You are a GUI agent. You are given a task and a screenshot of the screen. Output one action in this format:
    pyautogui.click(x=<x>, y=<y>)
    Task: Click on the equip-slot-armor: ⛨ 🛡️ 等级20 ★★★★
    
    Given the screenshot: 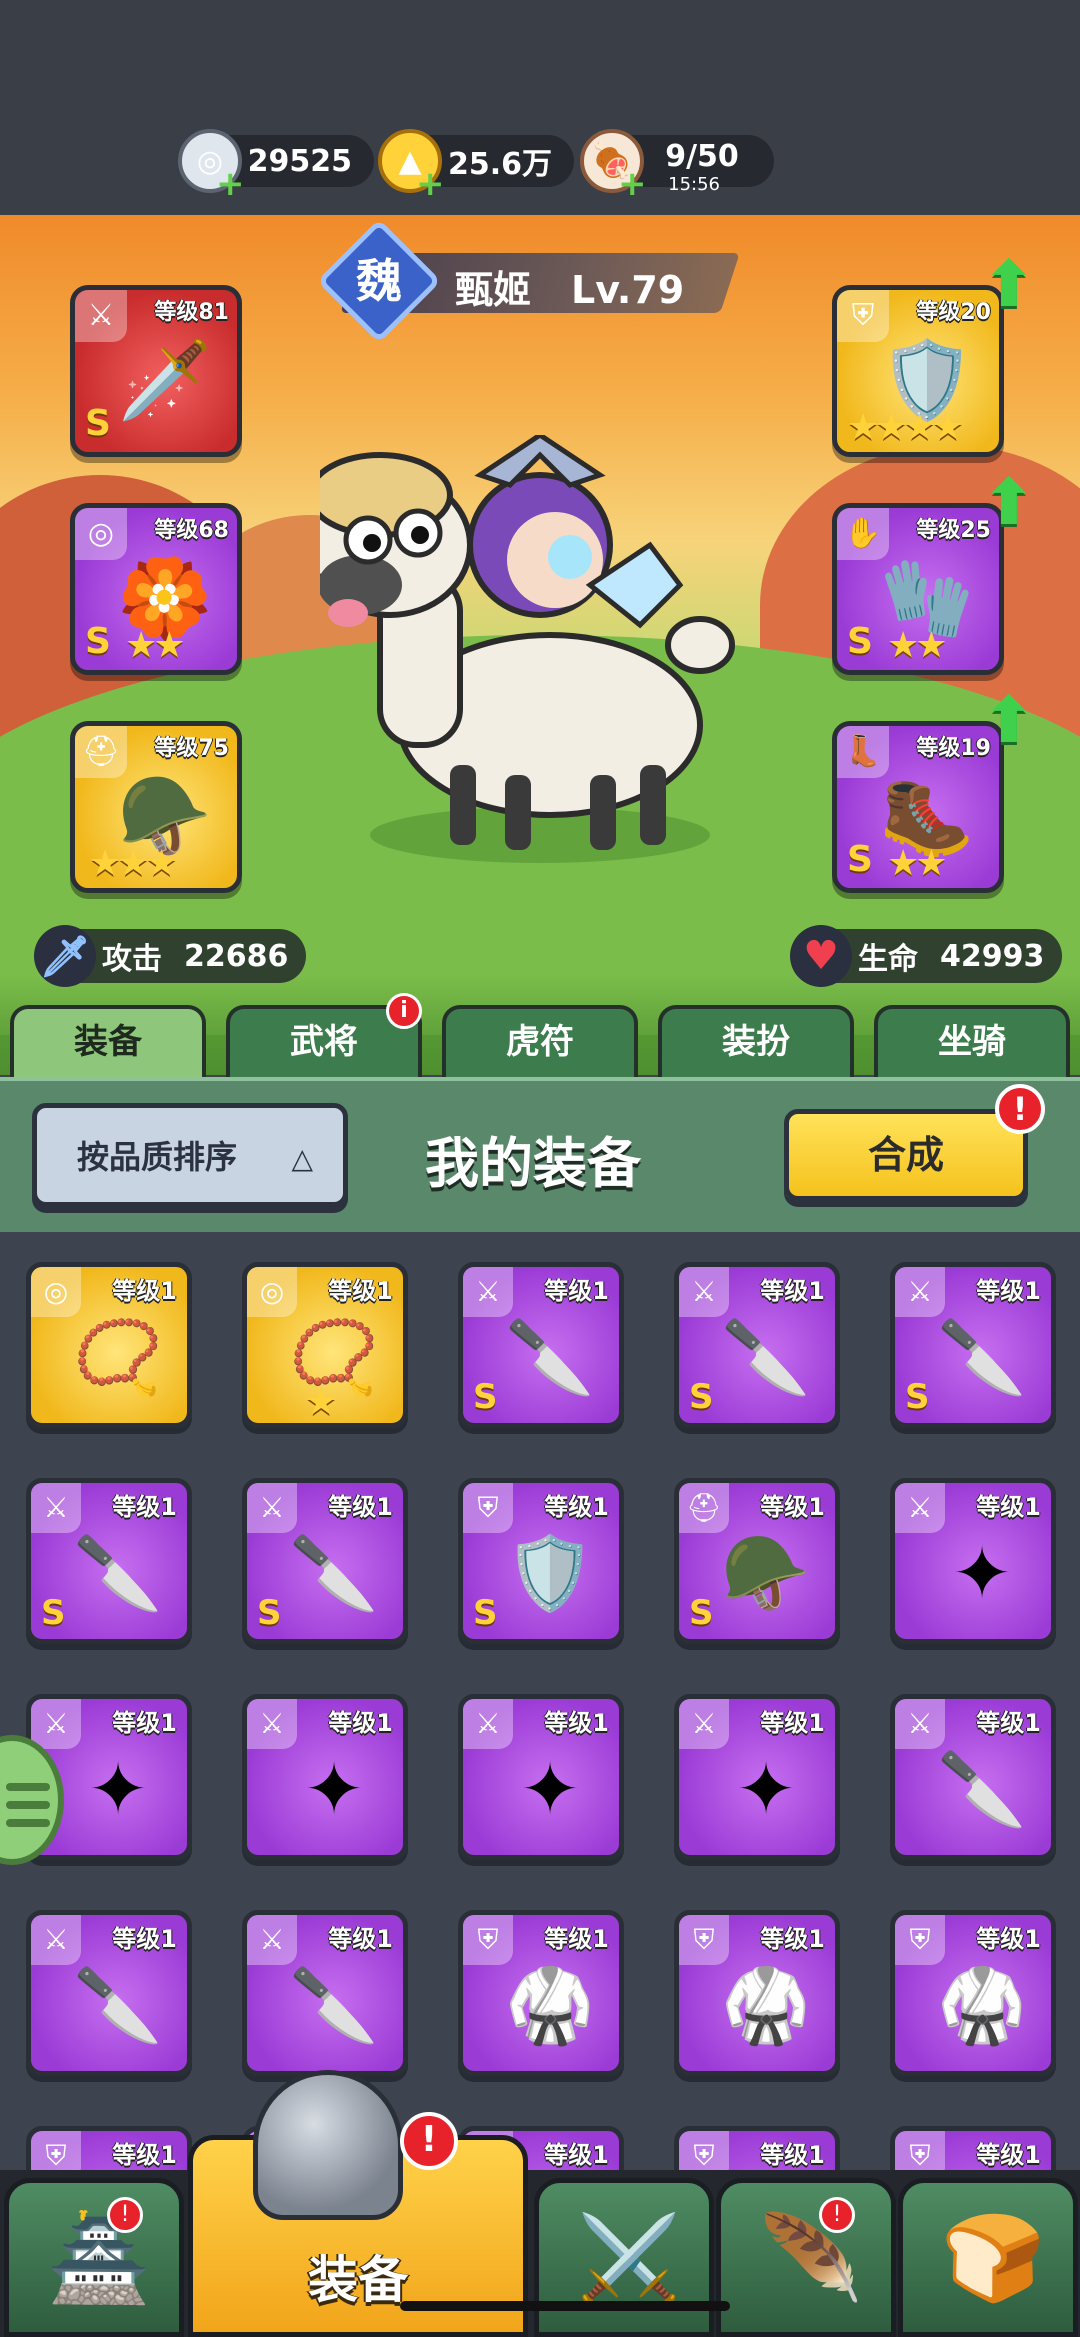 What is the action you would take?
    pyautogui.click(x=918, y=371)
    